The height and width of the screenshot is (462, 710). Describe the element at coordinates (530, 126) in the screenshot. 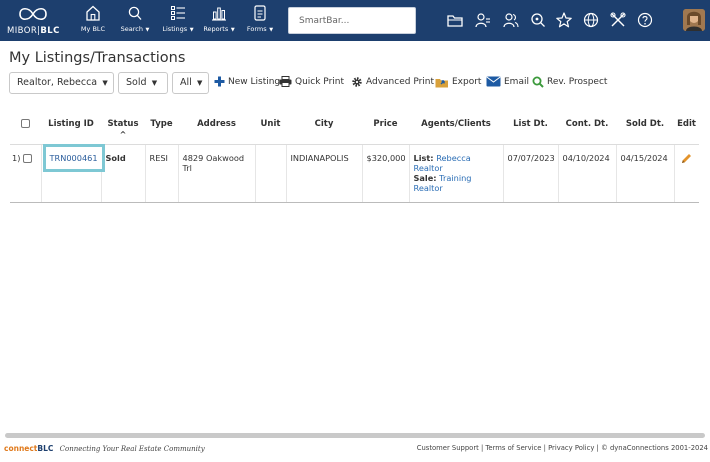

I see `column-header-list-date: List Dt.` at that location.